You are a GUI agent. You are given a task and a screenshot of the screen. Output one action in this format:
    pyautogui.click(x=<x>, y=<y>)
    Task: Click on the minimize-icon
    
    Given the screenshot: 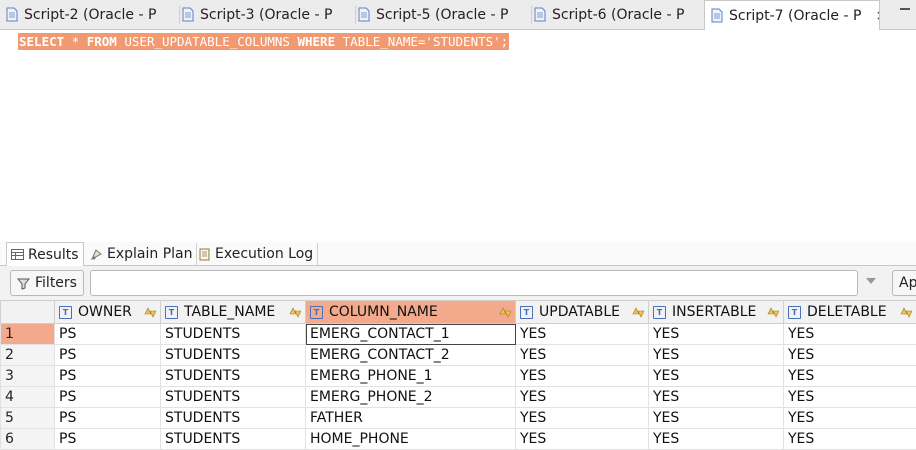 What is the action you would take?
    pyautogui.click(x=906, y=8)
    